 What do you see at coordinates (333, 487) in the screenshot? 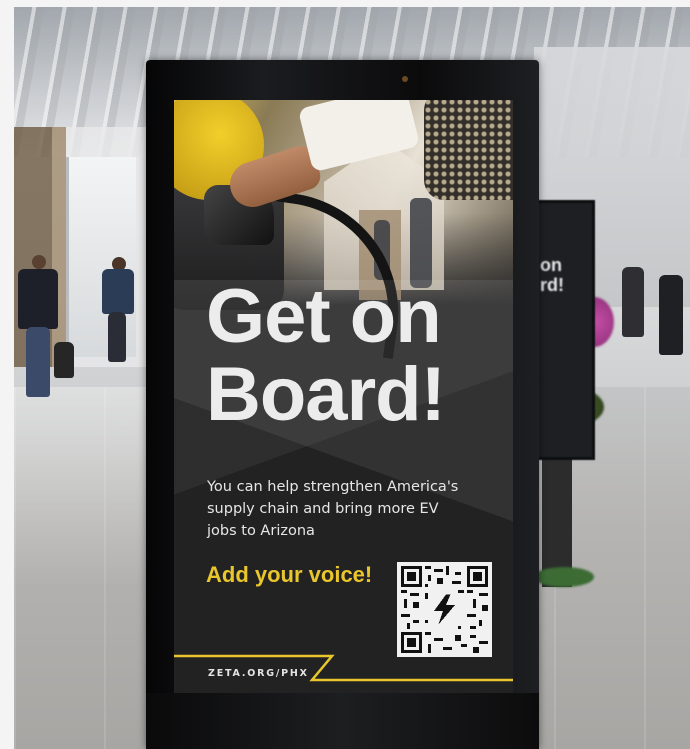
I see `body-line1: You can help strengthen America's` at bounding box center [333, 487].